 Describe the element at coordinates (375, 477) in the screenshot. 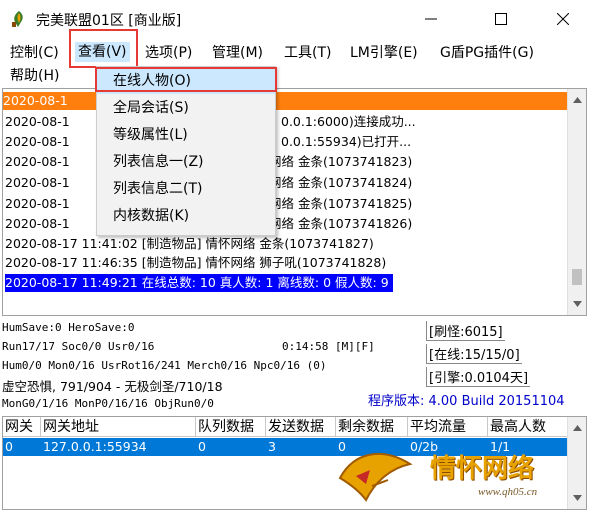

I see `watermark-logo-icon` at that location.